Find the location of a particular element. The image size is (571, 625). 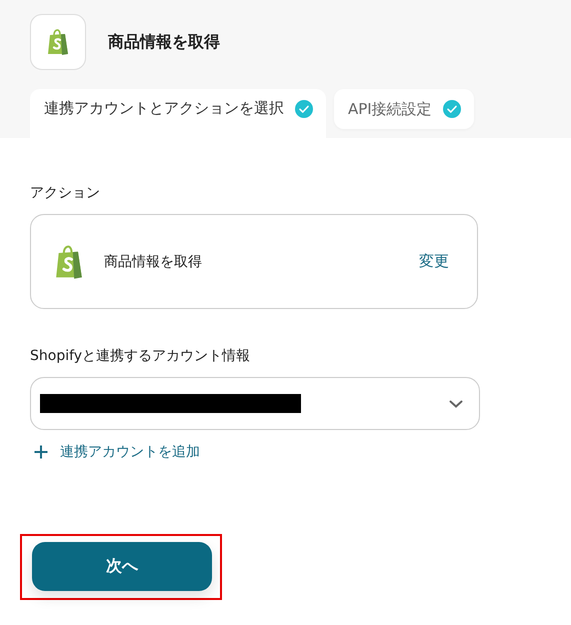

step-tab: 連携アカウントとアクションを選択 is located at coordinates (178, 113).